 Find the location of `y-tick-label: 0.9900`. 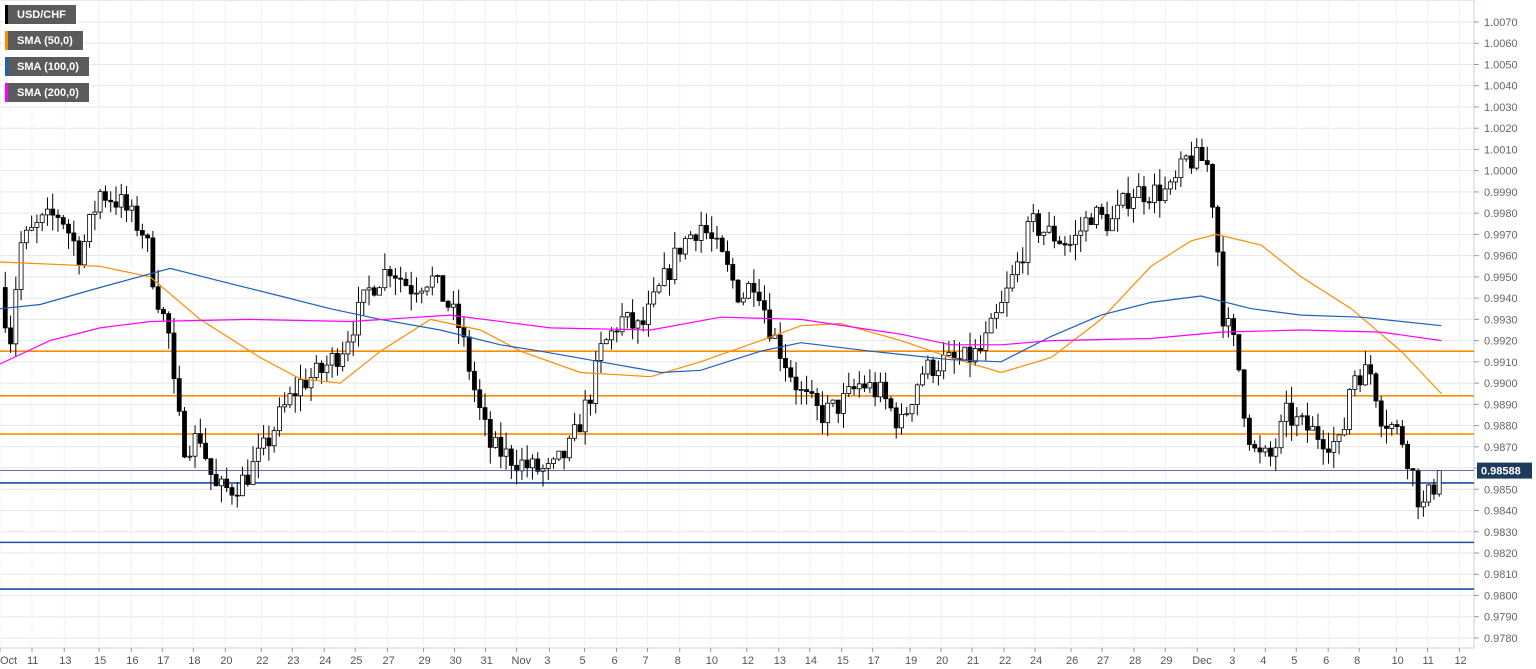

y-tick-label: 0.9900 is located at coordinates (1501, 384).